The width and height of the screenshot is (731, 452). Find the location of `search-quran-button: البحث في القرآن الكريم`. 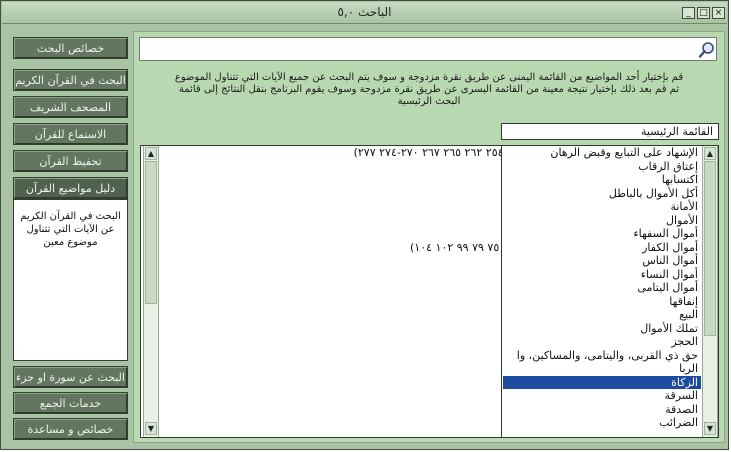

search-quran-button: البحث في القرآن الكريم is located at coordinates (70, 80).